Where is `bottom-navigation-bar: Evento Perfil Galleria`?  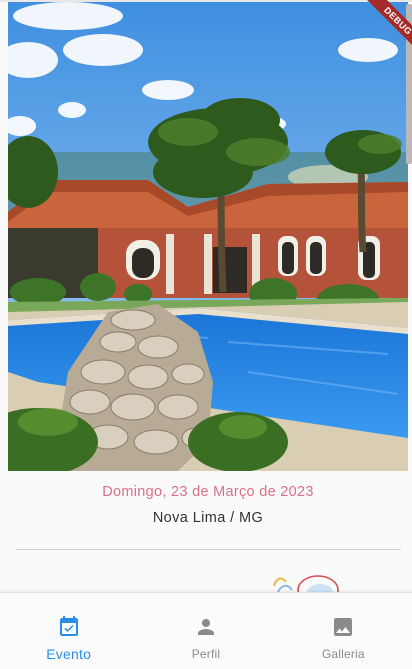
bottom-navigation-bar: Evento Perfil Galleria is located at coordinates (206, 630).